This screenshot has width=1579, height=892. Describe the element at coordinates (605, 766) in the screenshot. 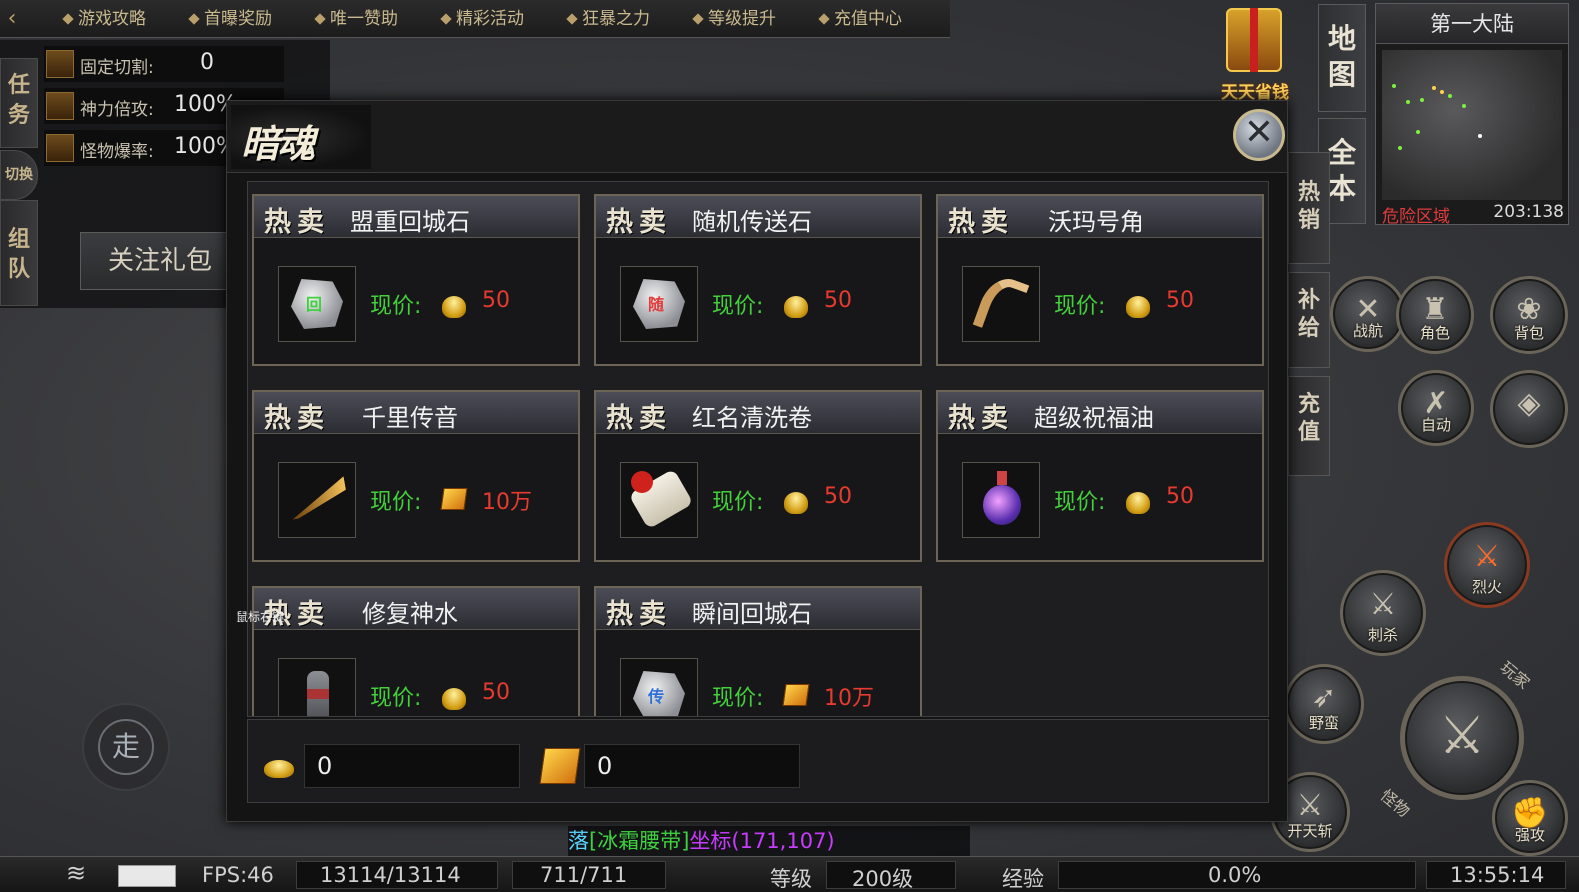

I see `ticket-balance-value: 0` at that location.